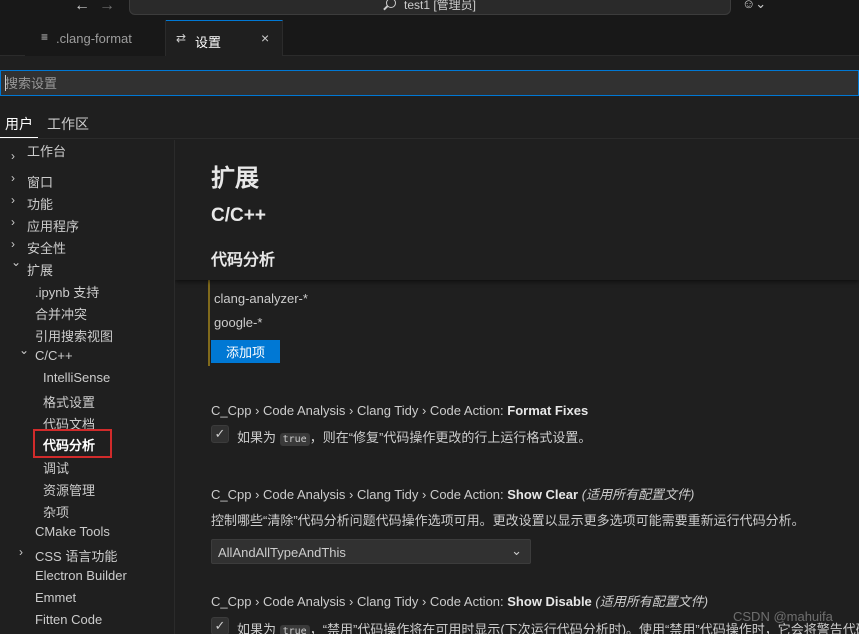 Image resolution: width=859 pixels, height=634 pixels. I want to click on modified-indicator, so click(209, 323).